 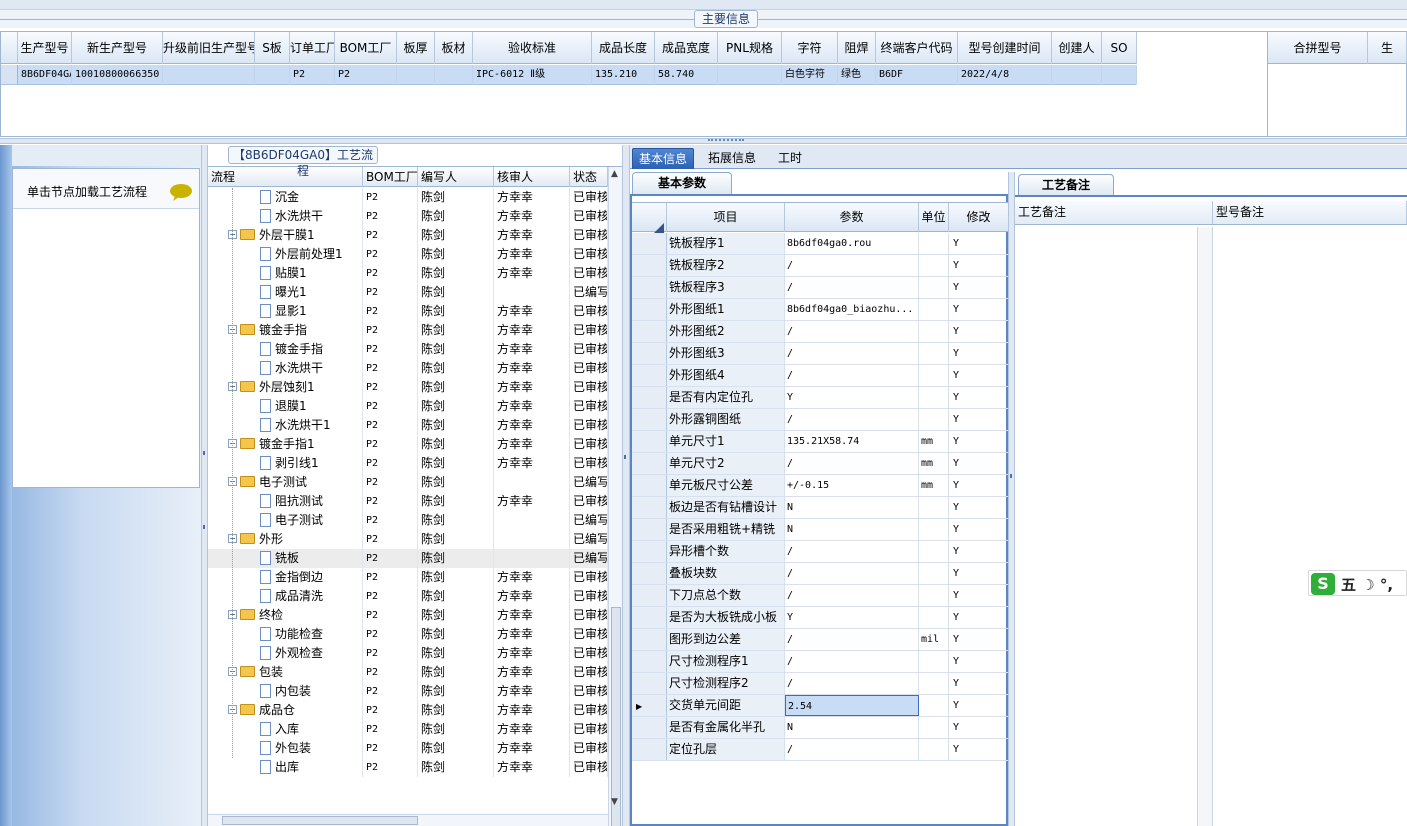 What do you see at coordinates (1005, 48) in the screenshot?
I see `main-col-header: 型号创建时间` at bounding box center [1005, 48].